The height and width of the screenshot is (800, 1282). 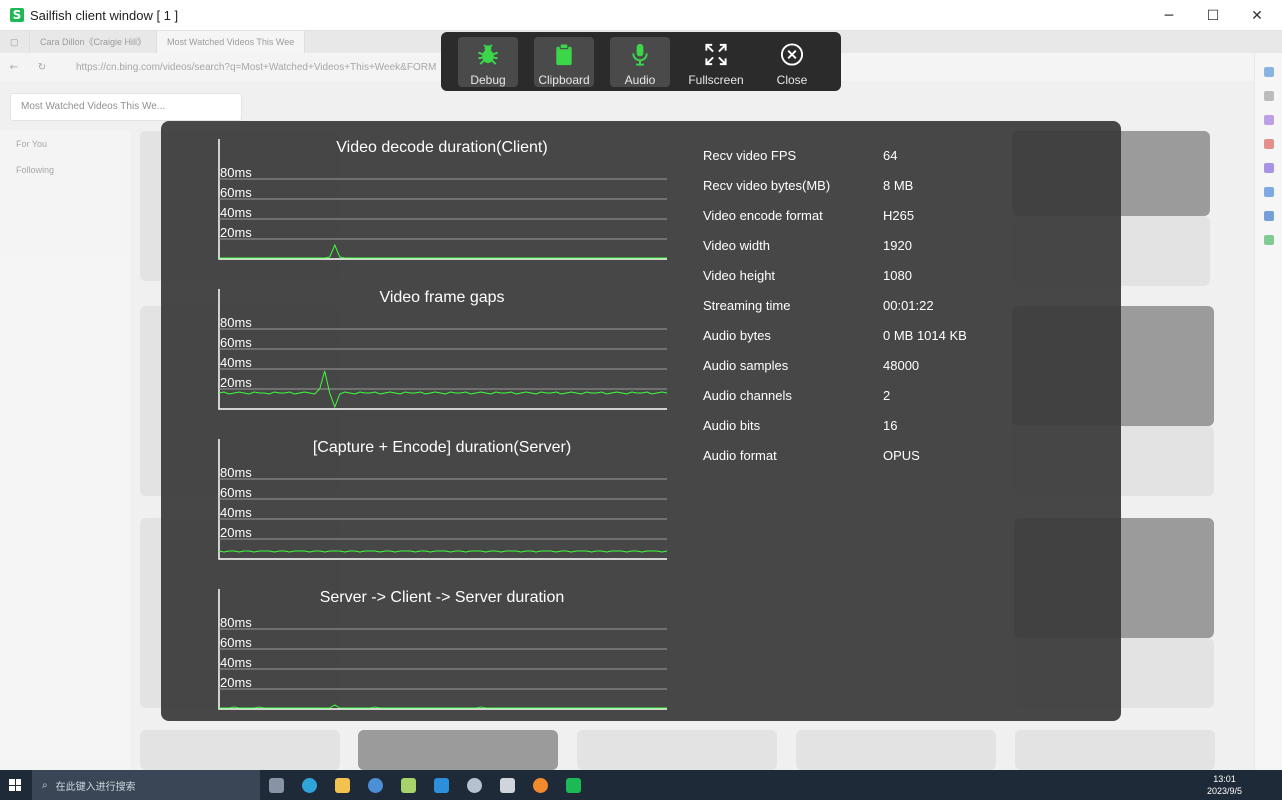 What do you see at coordinates (1224, 791) in the screenshot?
I see `clock-date: 2023/9/5` at bounding box center [1224, 791].